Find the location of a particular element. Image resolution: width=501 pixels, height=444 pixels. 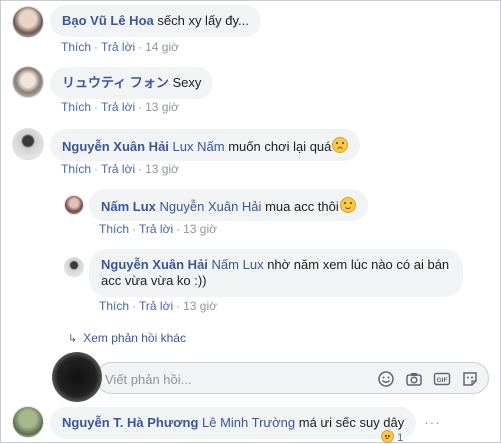

sticker-icon is located at coordinates (470, 379).